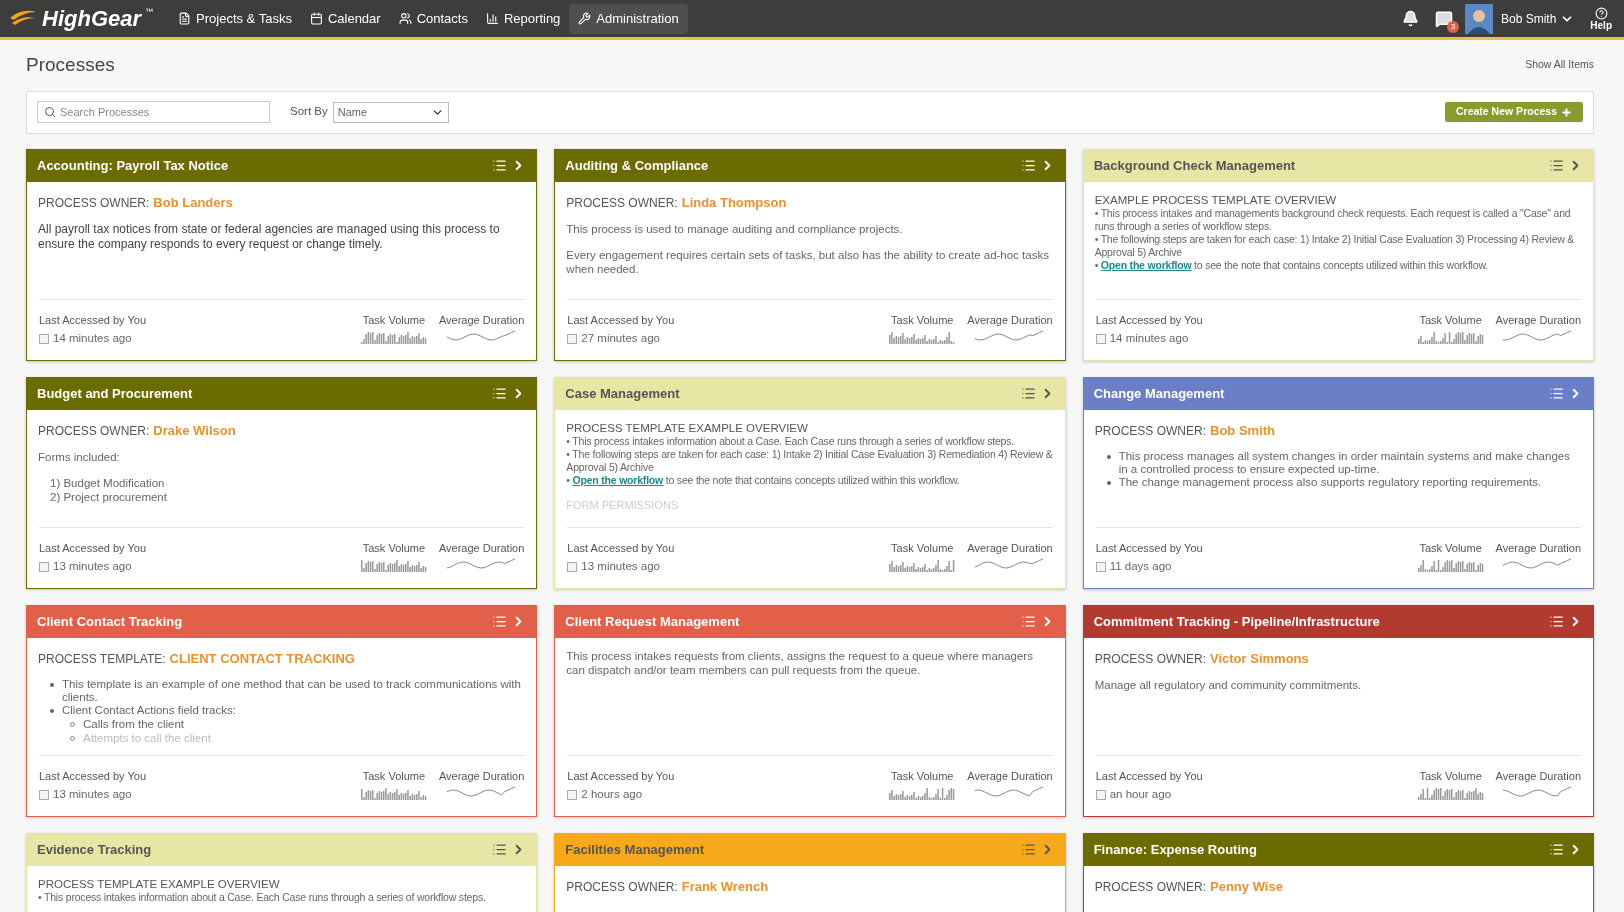 Image resolution: width=1624 pixels, height=912 pixels. I want to click on help-button: Help, so click(1601, 18).